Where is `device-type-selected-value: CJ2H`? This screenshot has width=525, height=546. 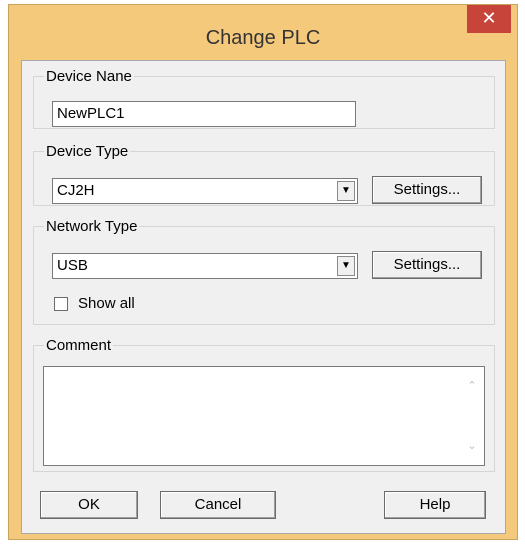
device-type-selected-value: CJ2H is located at coordinates (76, 190).